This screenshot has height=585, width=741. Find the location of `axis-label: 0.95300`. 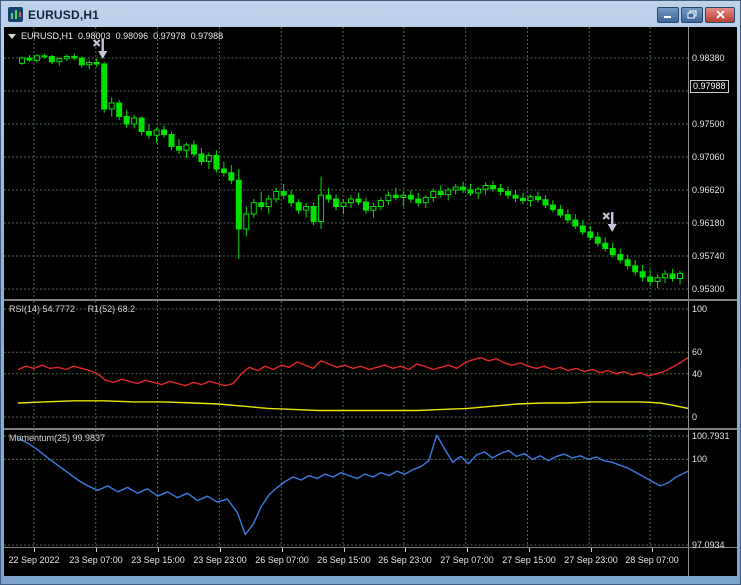

axis-label: 0.95300 is located at coordinates (708, 289).